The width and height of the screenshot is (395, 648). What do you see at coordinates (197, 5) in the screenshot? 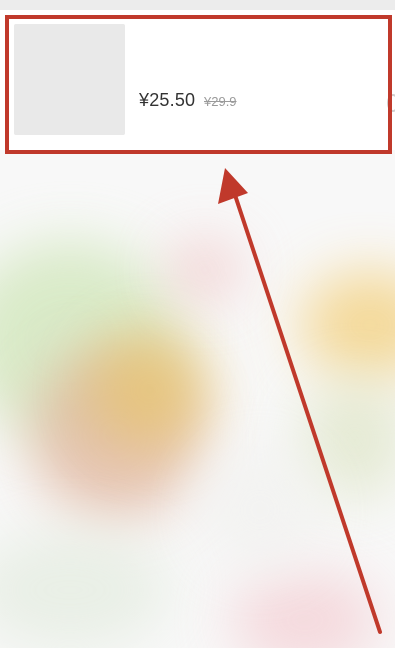
I see `top-strip` at bounding box center [197, 5].